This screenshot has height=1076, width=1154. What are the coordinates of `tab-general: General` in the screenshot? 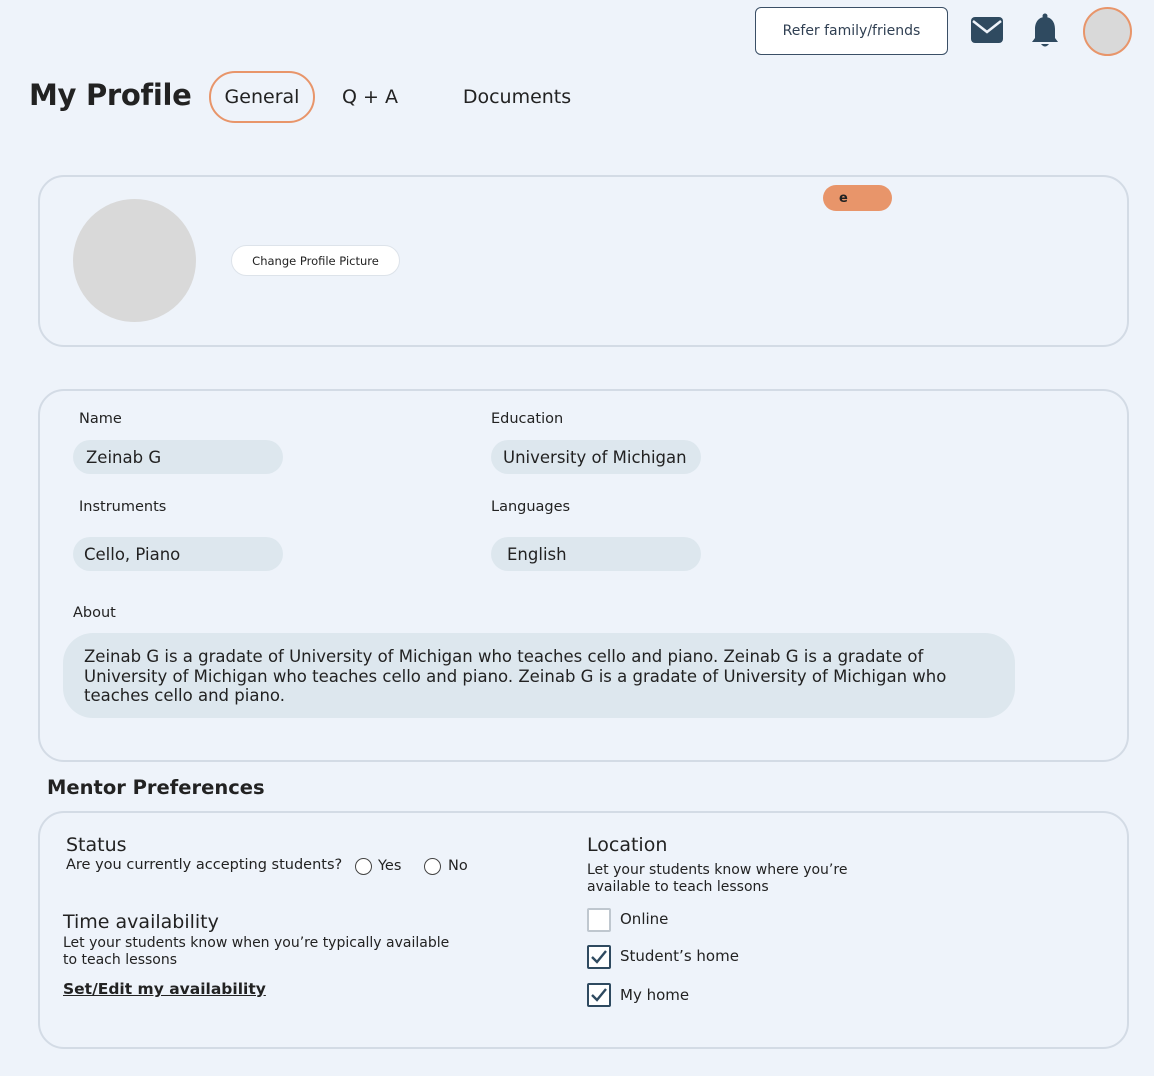 It's located at (262, 97).